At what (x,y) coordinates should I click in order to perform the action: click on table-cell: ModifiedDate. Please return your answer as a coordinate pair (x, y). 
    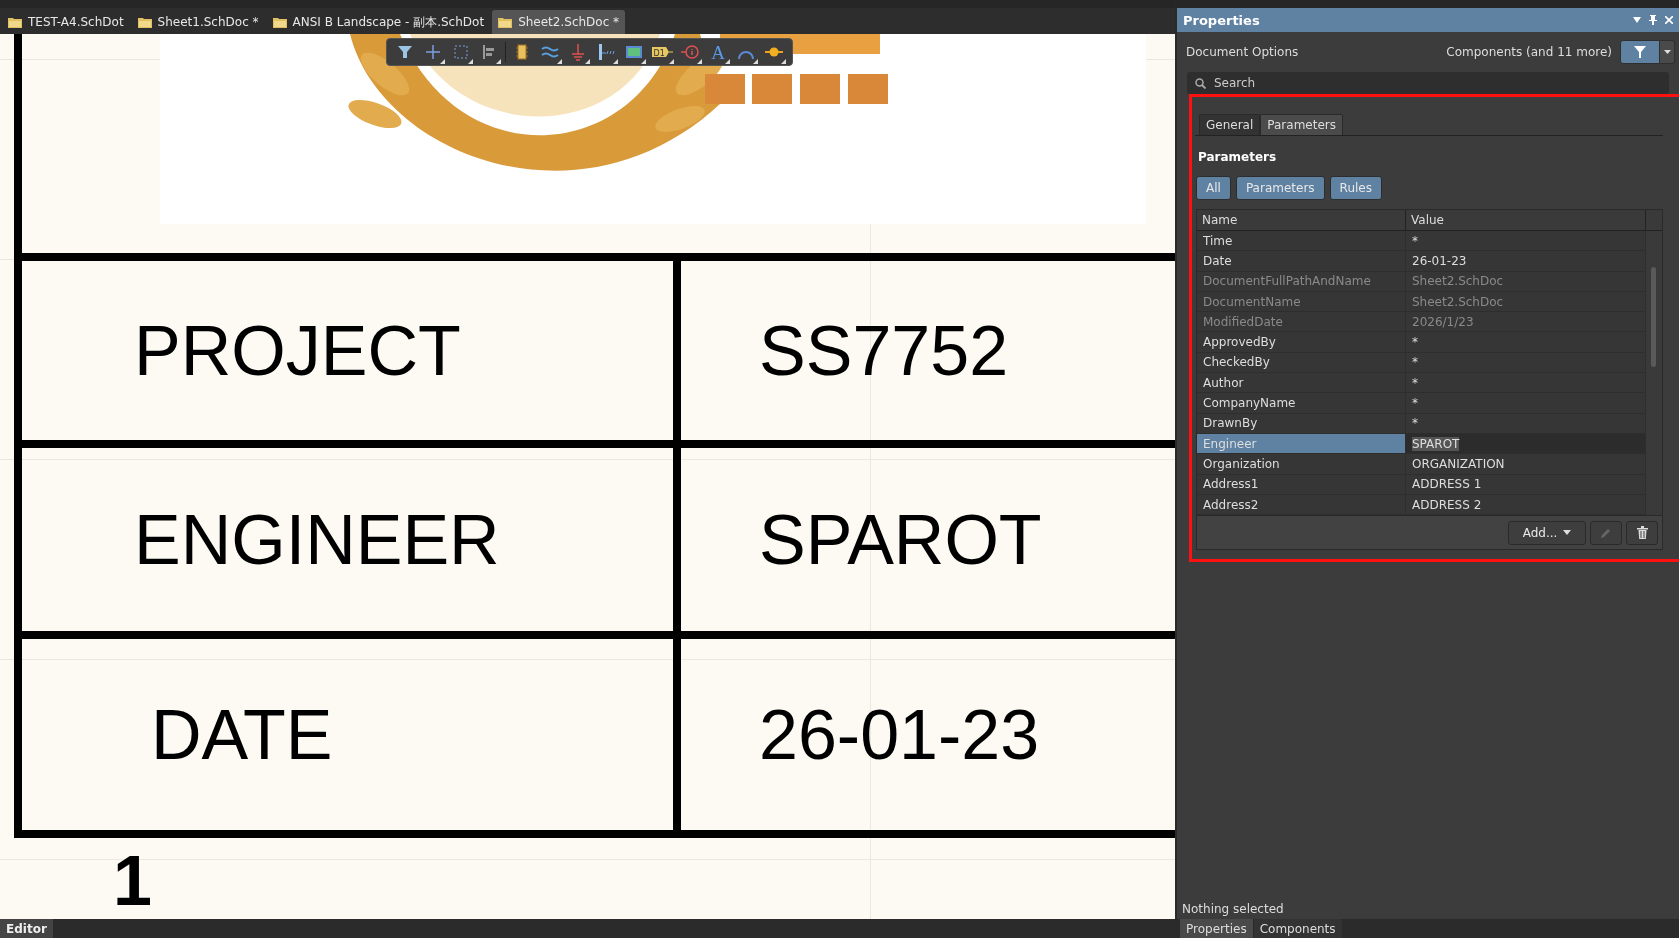
    Looking at the image, I should click on (1301, 322).